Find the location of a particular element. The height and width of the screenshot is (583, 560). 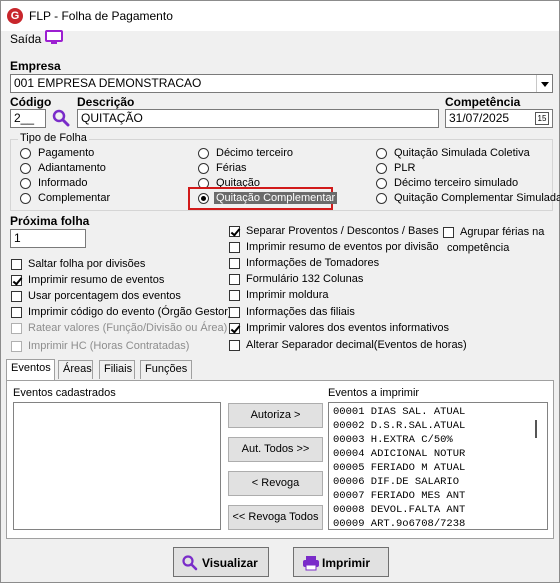

eventos-cadastrados-label: Eventos cadastrados is located at coordinates (64, 393).